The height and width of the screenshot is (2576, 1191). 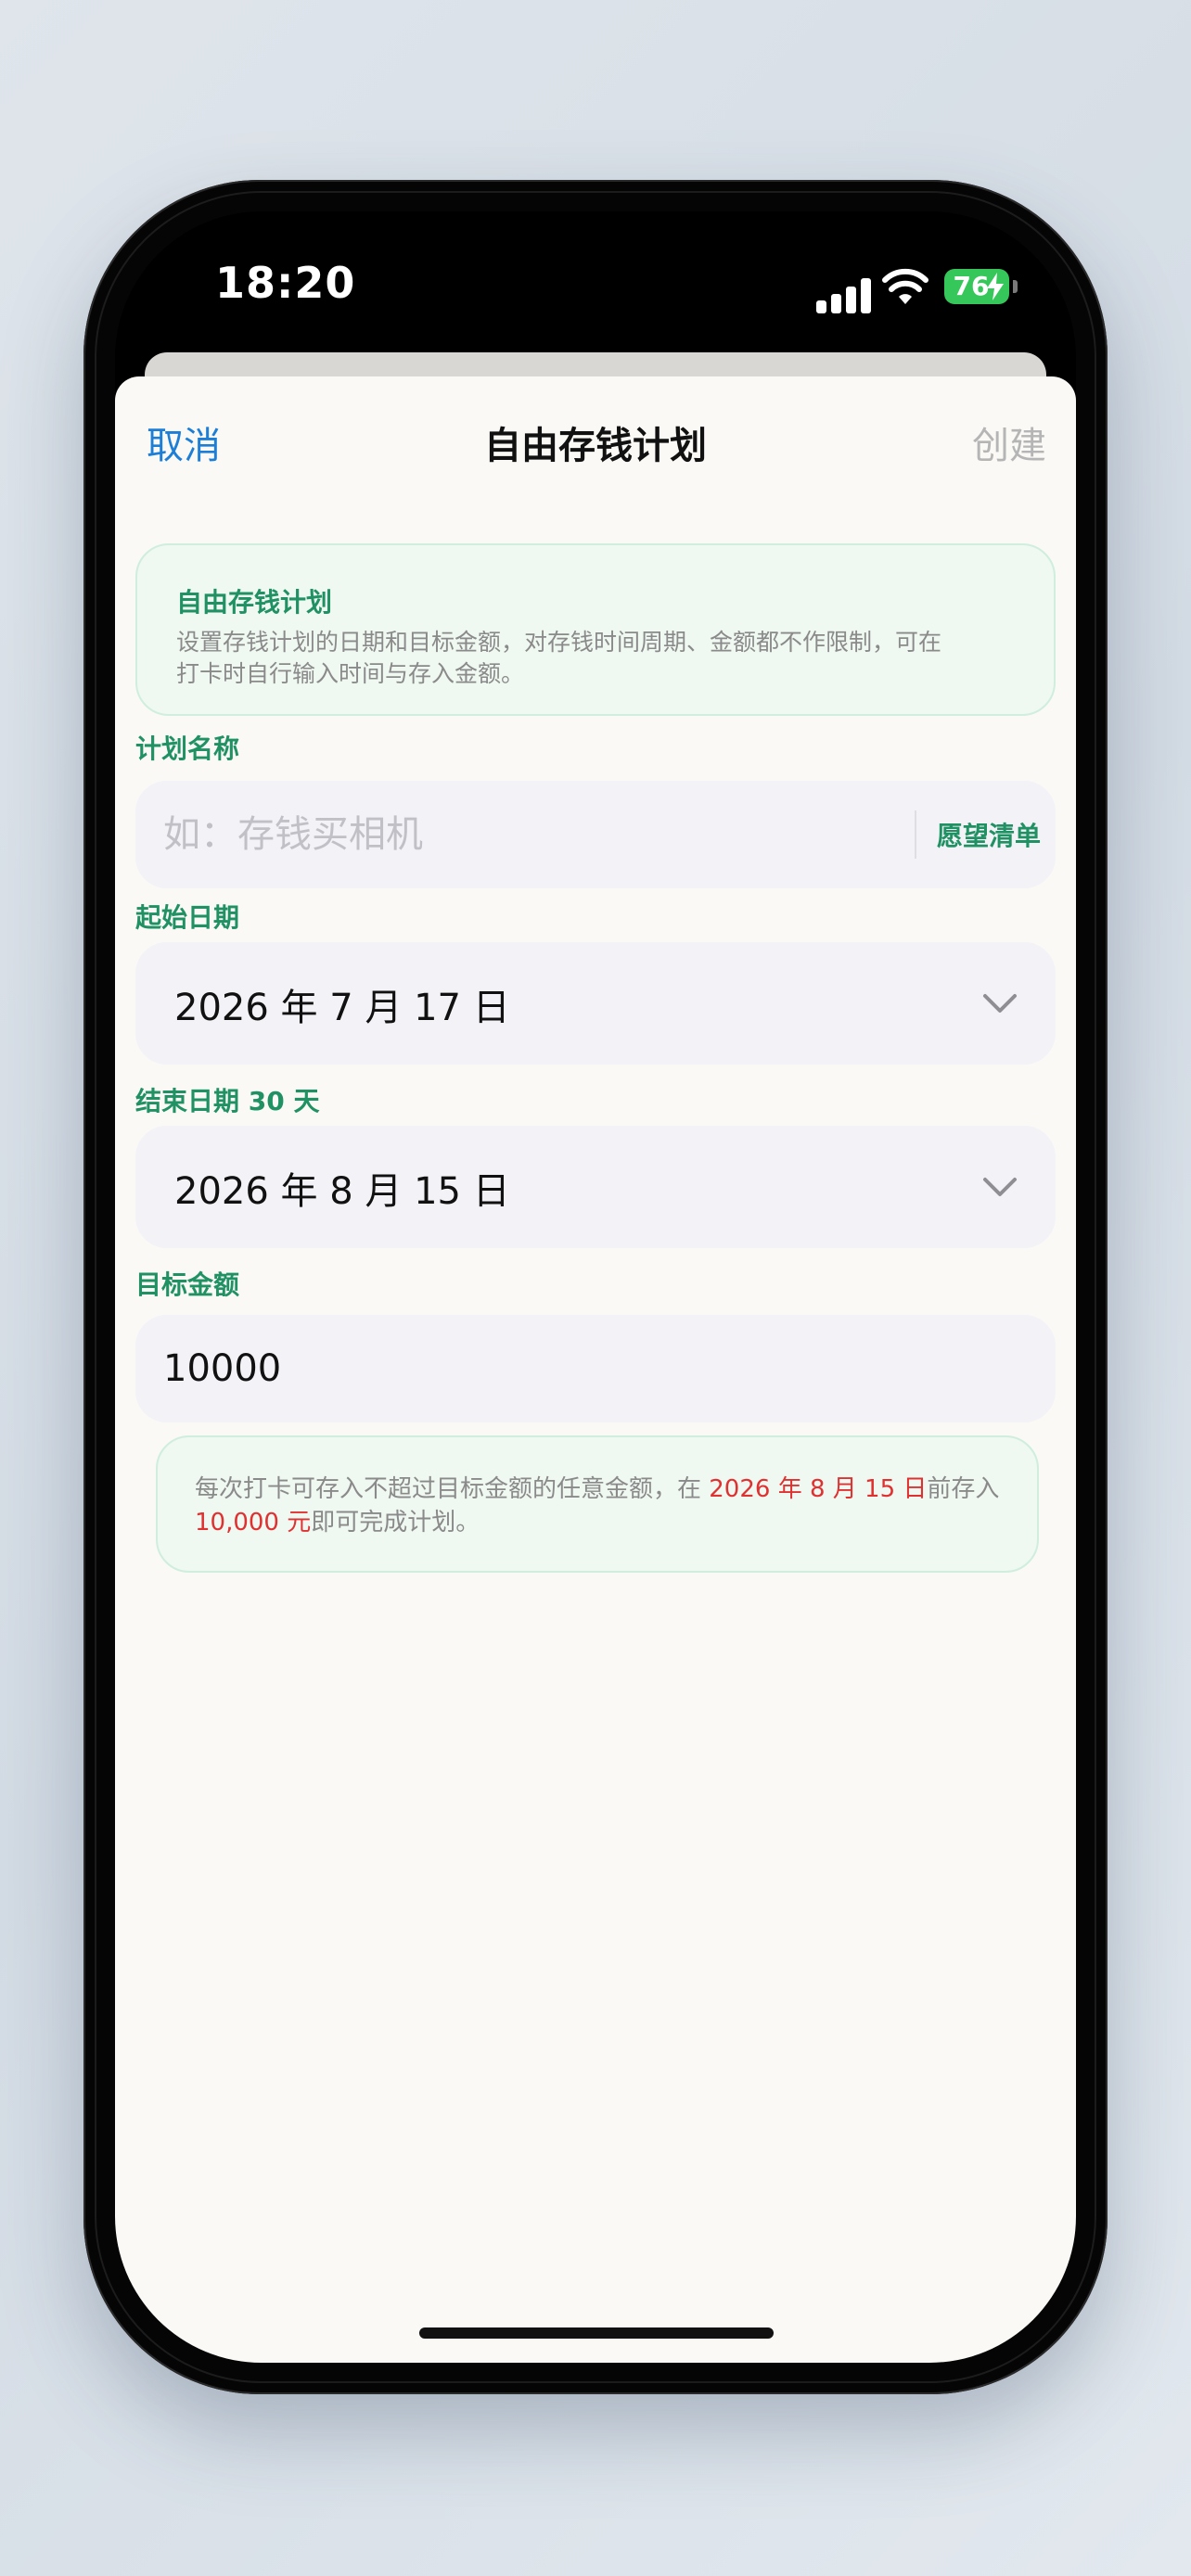 I want to click on page-title: 自由存钱计划, so click(x=595, y=446).